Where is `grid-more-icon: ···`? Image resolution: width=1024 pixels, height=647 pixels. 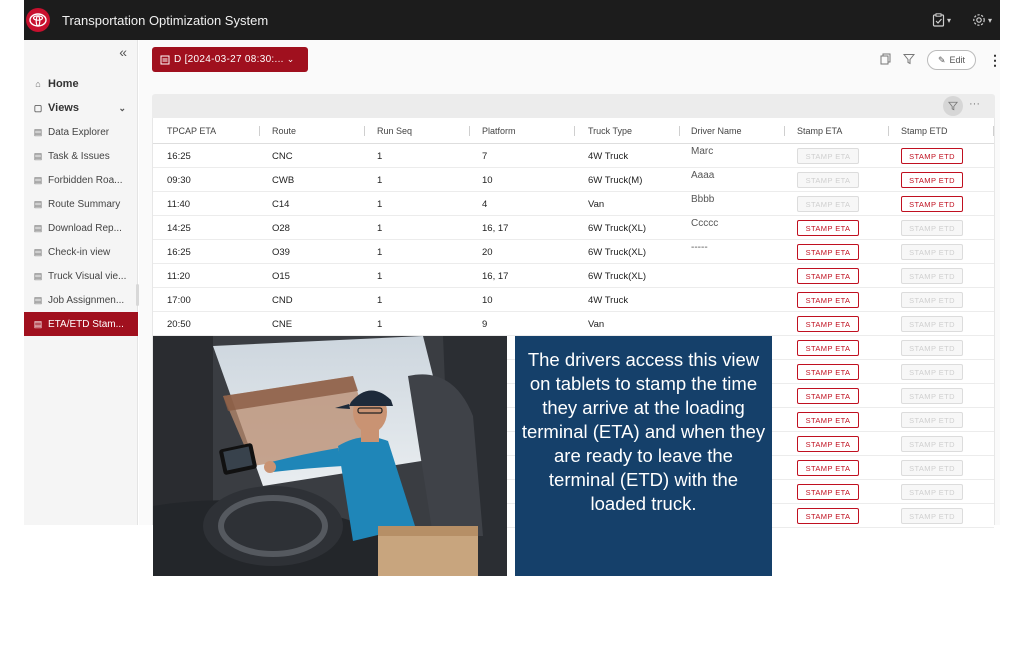
grid-more-icon: ··· is located at coordinates (974, 104).